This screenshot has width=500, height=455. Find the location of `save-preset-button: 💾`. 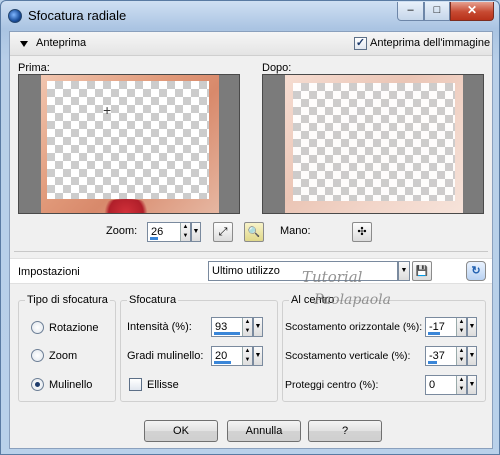

save-preset-button: 💾 is located at coordinates (422, 271).